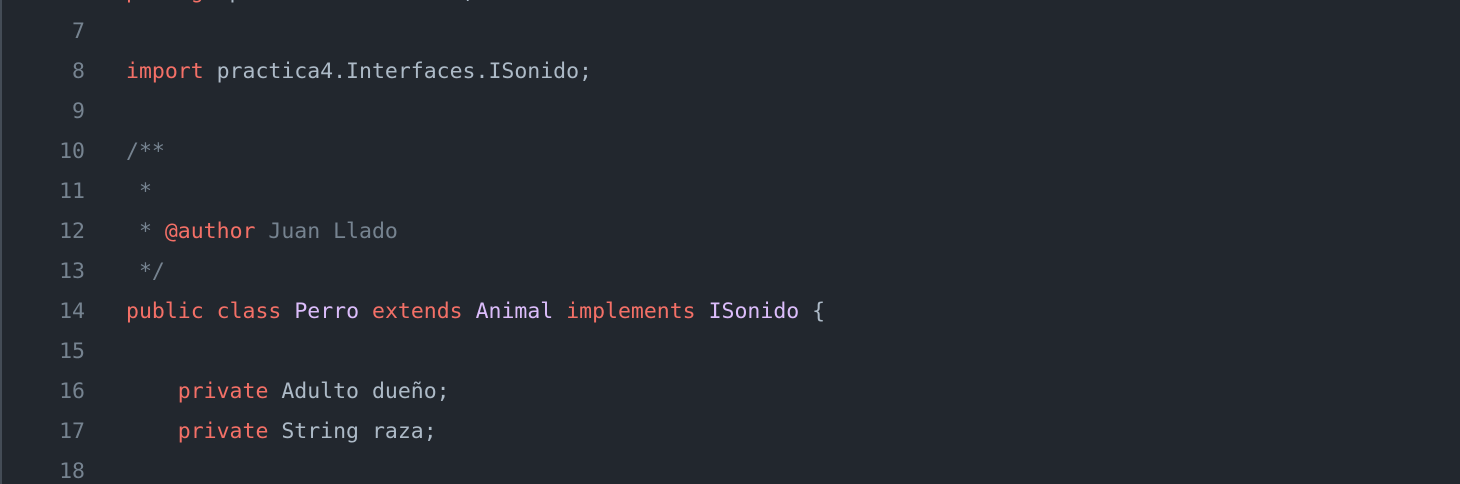 The width and height of the screenshot is (1460, 484). Describe the element at coordinates (772, 192) in the screenshot. I see `line-code: *` at that location.